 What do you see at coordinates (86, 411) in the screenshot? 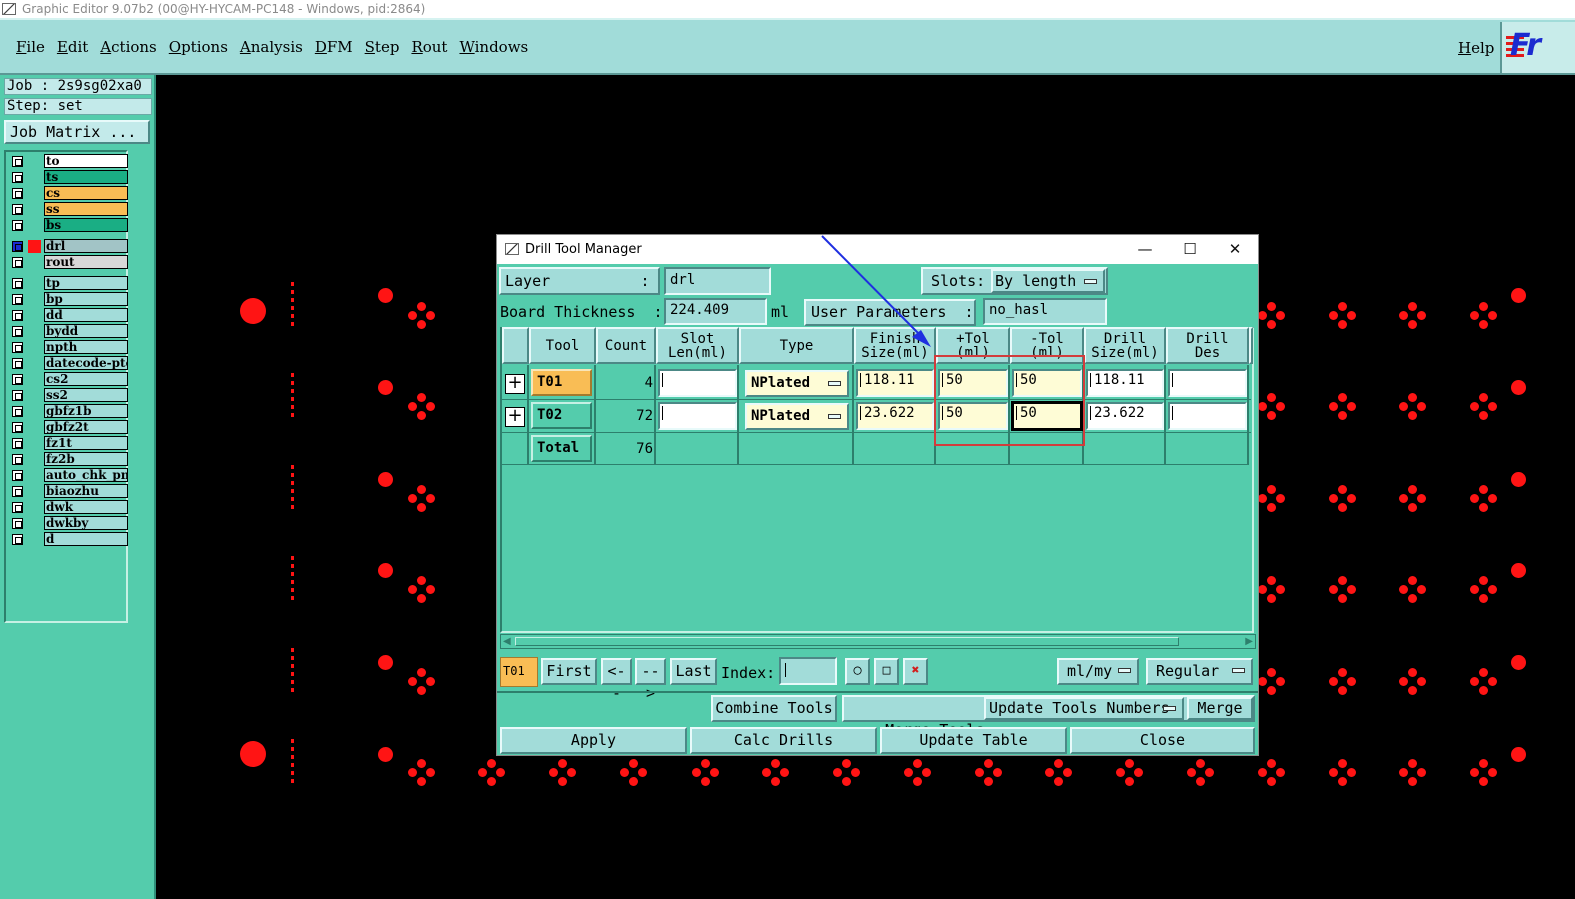
I see `layer-name: gbfz1b` at bounding box center [86, 411].